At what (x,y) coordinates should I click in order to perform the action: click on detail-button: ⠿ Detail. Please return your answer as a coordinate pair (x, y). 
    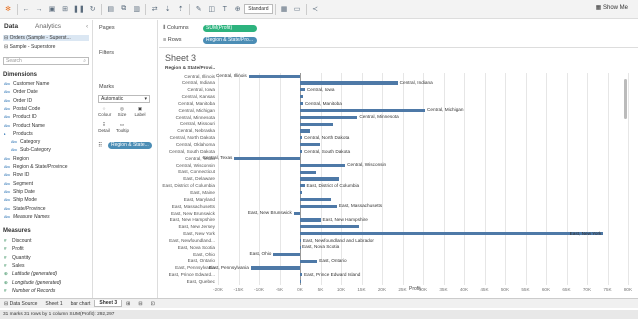
    Looking at the image, I should click on (104, 127).